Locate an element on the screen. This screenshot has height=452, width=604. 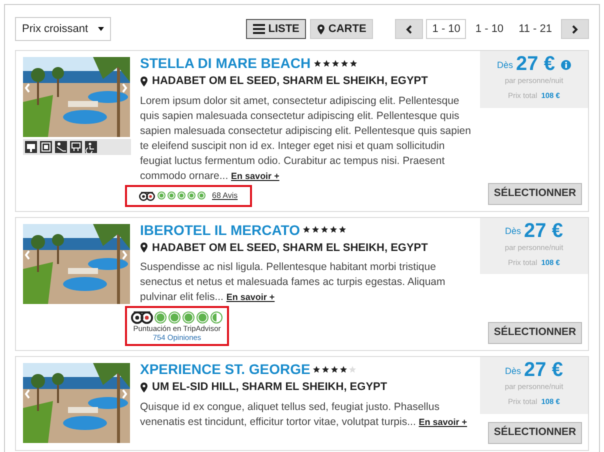
sort-dropdown: Prix croissant is located at coordinates (63, 29).